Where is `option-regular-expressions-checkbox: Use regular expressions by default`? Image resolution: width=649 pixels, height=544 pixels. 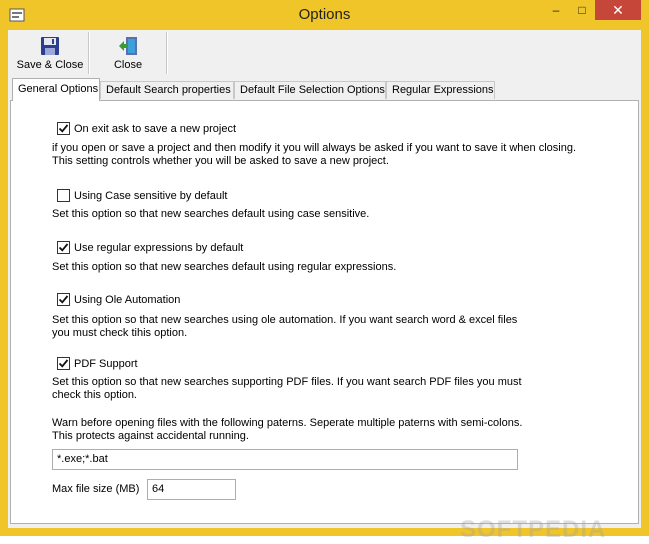
option-regular-expressions-checkbox: Use regular expressions by default is located at coordinates (150, 247).